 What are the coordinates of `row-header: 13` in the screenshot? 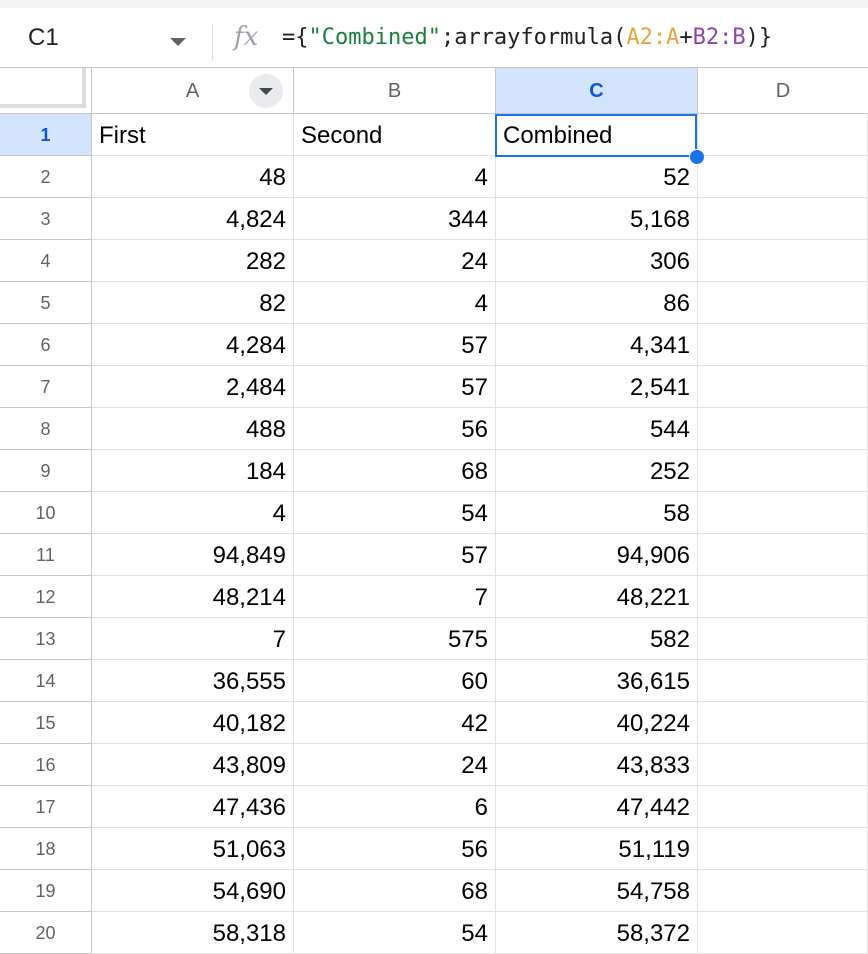 It's located at (46, 639).